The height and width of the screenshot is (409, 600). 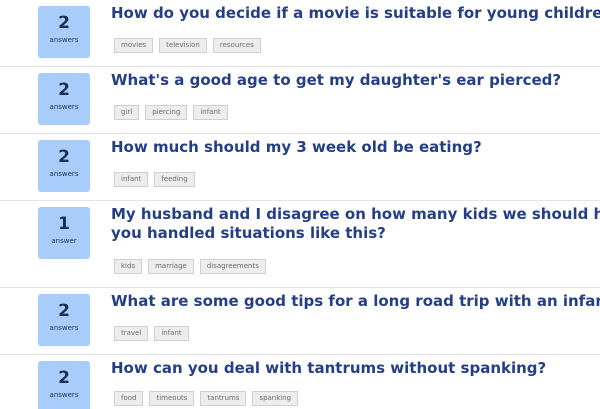 What do you see at coordinates (174, 179) in the screenshot?
I see `tag: feeding` at bounding box center [174, 179].